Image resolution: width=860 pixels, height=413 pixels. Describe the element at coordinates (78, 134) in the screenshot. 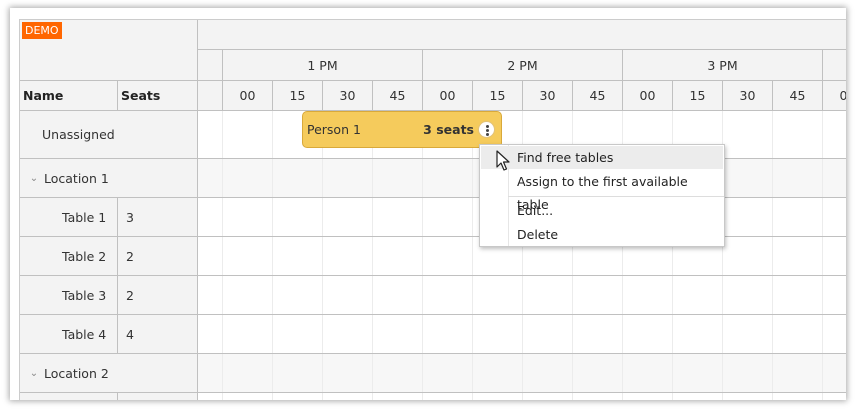

I see `row-label: Unassigned` at that location.